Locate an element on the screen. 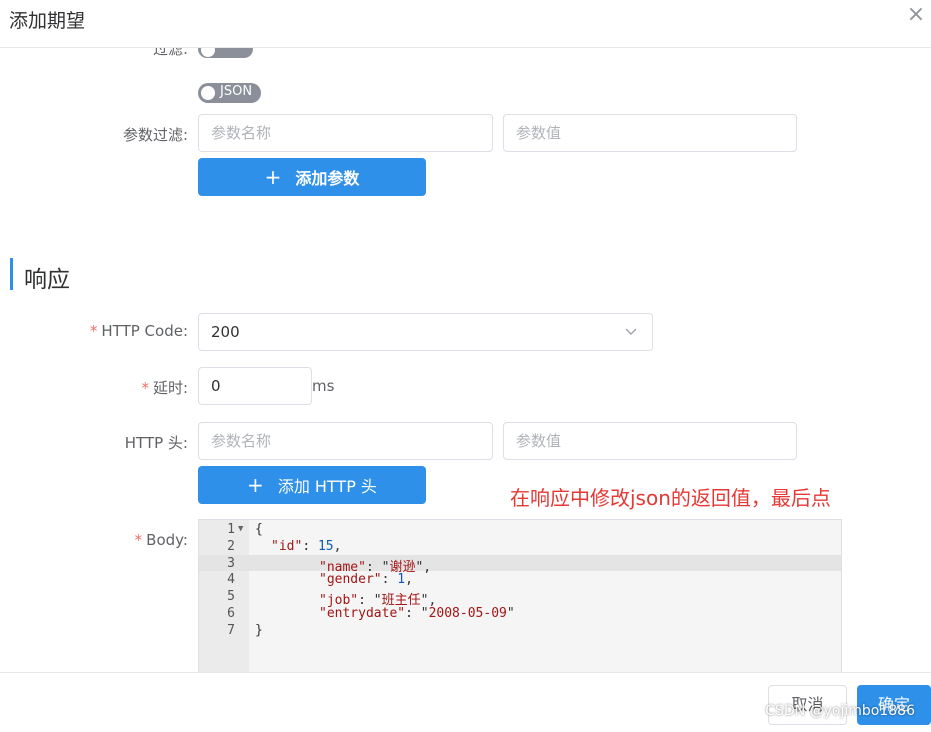  param-name-input: 参数名称 is located at coordinates (345, 133).